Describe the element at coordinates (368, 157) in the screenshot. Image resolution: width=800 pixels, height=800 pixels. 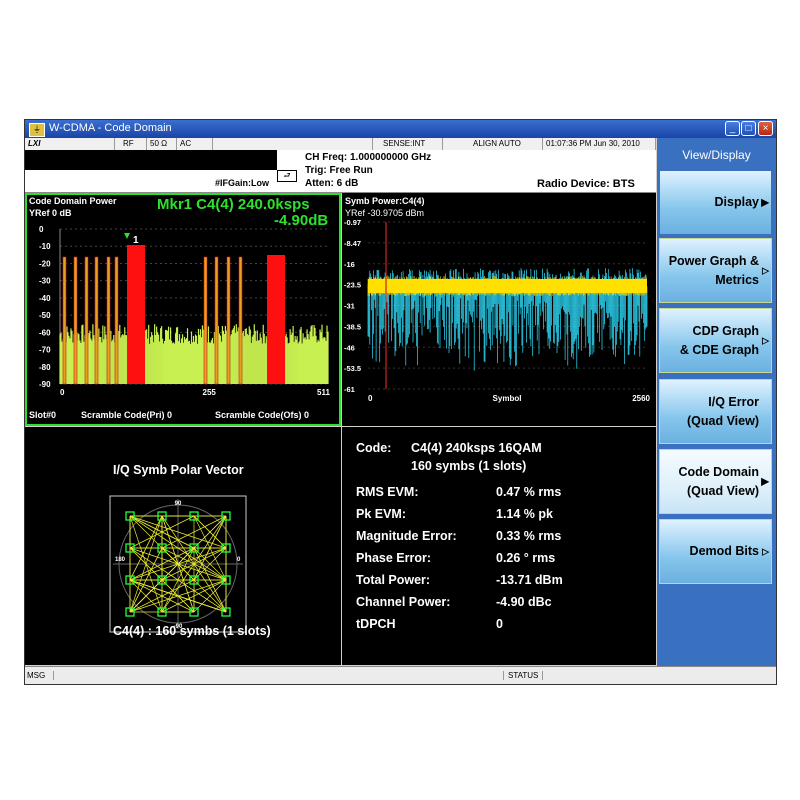
I see `ch-freq: CH Freq: 1.000000000 GHz` at that location.